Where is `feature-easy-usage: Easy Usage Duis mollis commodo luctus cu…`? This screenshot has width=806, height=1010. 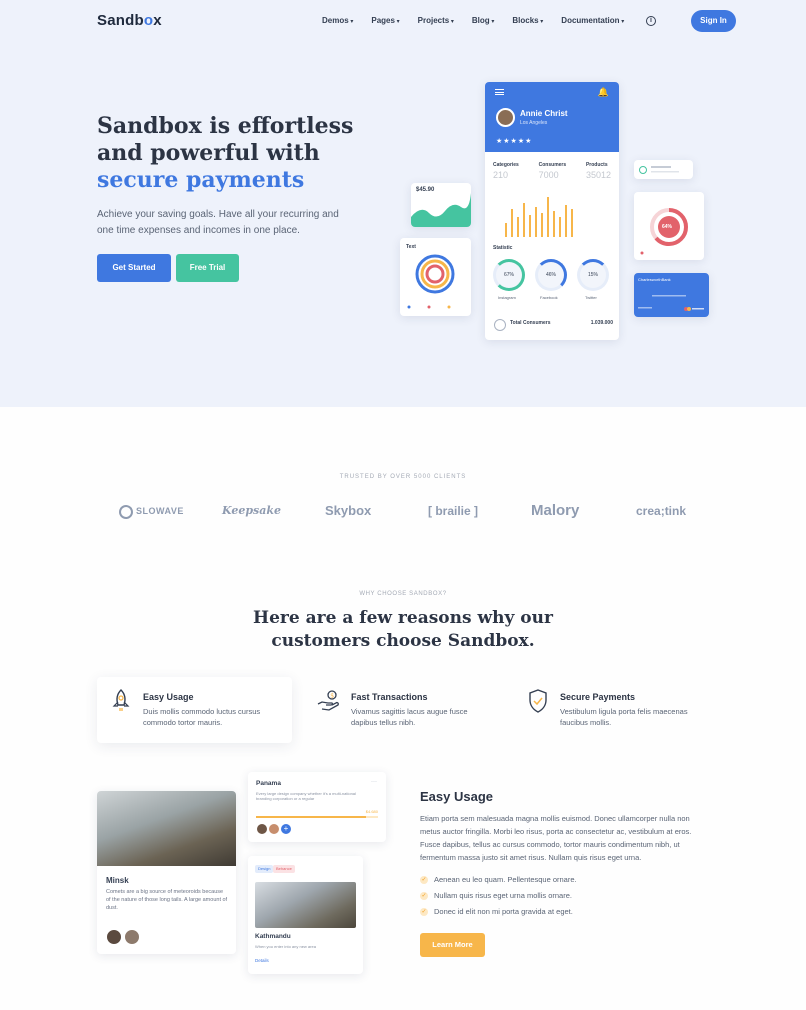 feature-easy-usage: Easy Usage Duis mollis commodo luctus cu… is located at coordinates (194, 710).